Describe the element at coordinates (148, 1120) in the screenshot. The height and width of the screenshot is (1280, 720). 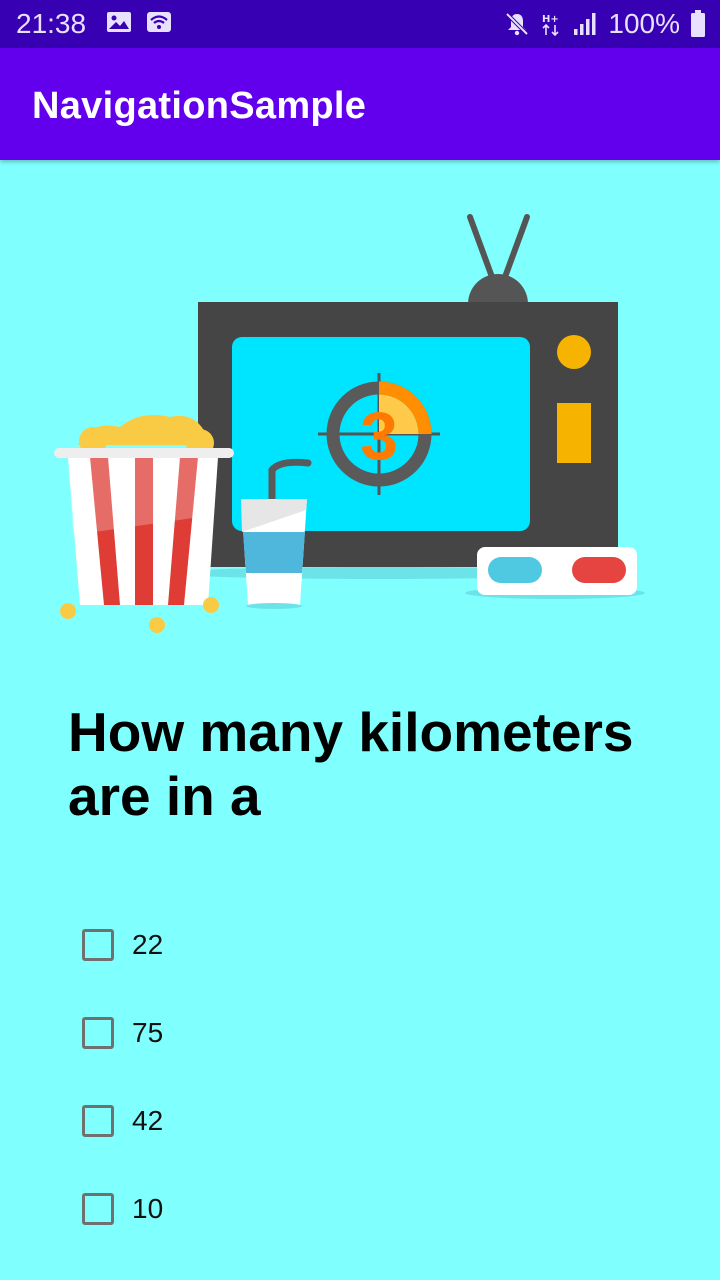
I see `option-label: 42` at that location.